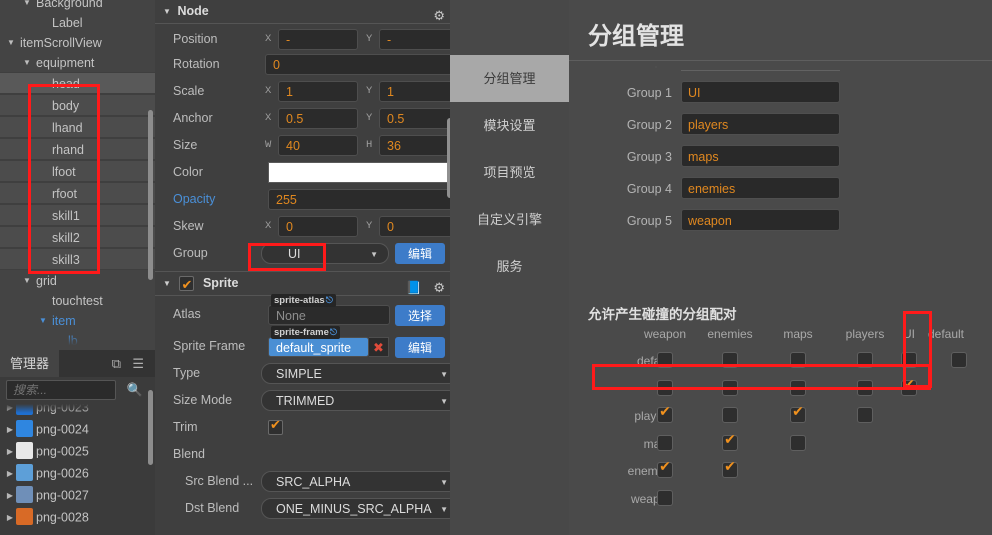 The width and height of the screenshot is (992, 535). I want to click on menu-icon: ☰, so click(138, 364).